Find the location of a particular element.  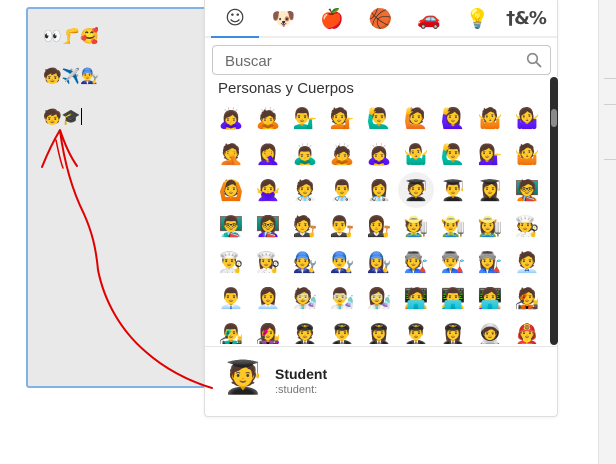

emoji-cell: 👨‍⚖️ is located at coordinates (342, 226).